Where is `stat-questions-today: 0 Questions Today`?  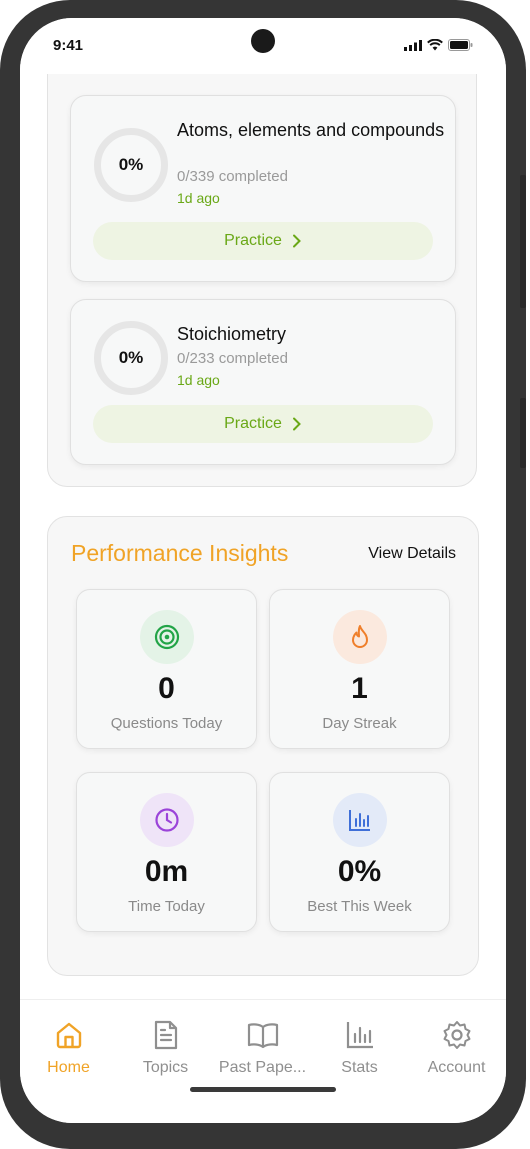 stat-questions-today: 0 Questions Today is located at coordinates (166, 669).